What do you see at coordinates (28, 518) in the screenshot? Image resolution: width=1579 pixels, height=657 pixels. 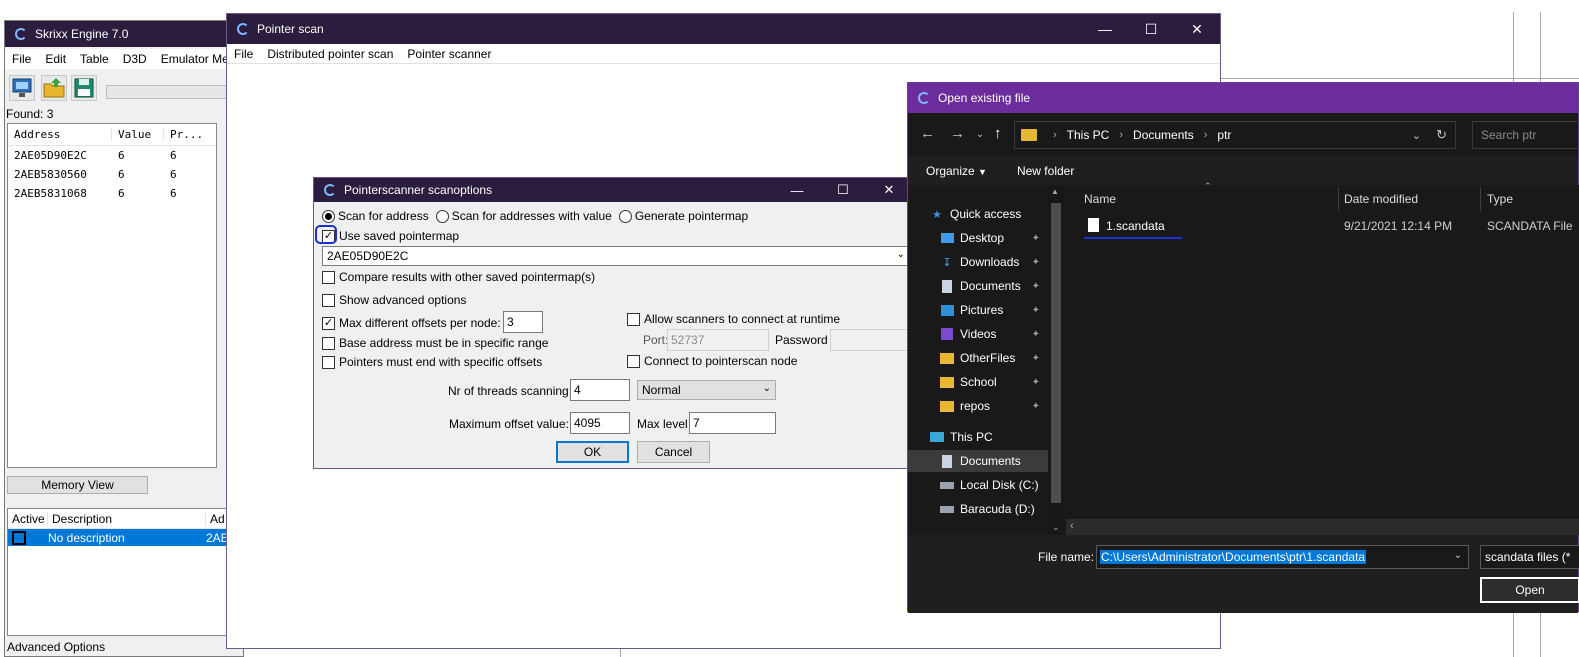 I see `column-active: Active` at bounding box center [28, 518].